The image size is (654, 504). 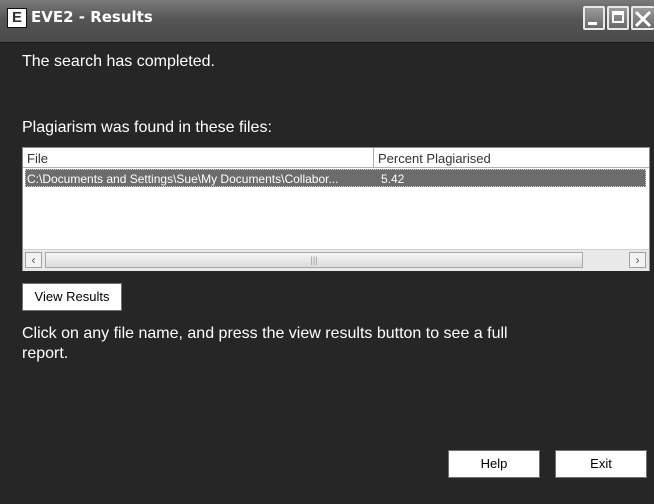 I want to click on maximize-button, so click(x=618, y=18).